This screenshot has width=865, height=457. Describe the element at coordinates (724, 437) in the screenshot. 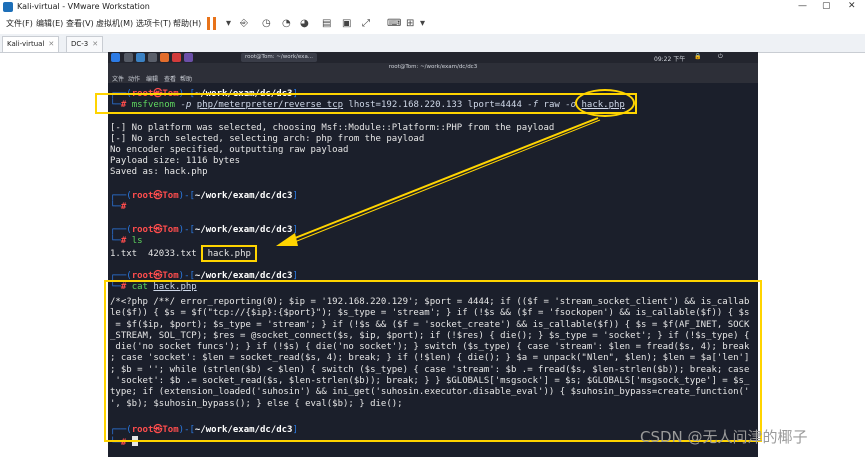

I see `watermark: CSDN @无人问津的椰子` at that location.